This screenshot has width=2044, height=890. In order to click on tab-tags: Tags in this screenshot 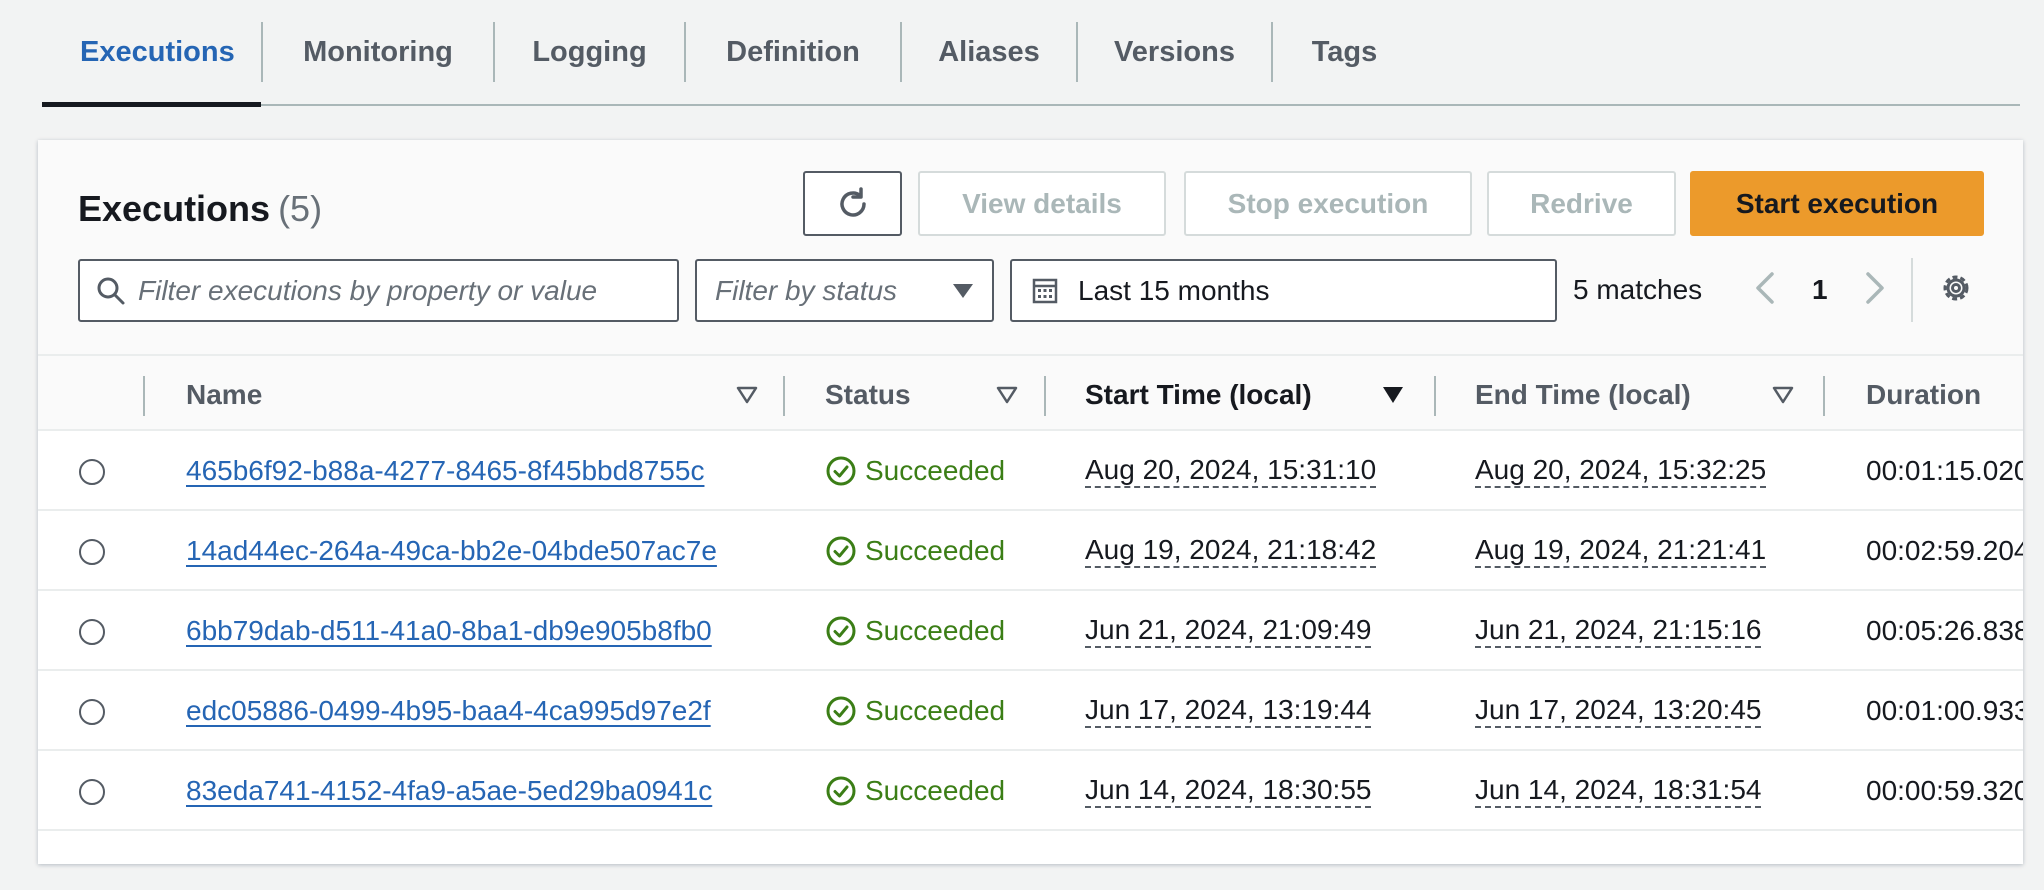, I will do `click(1344, 52)`.